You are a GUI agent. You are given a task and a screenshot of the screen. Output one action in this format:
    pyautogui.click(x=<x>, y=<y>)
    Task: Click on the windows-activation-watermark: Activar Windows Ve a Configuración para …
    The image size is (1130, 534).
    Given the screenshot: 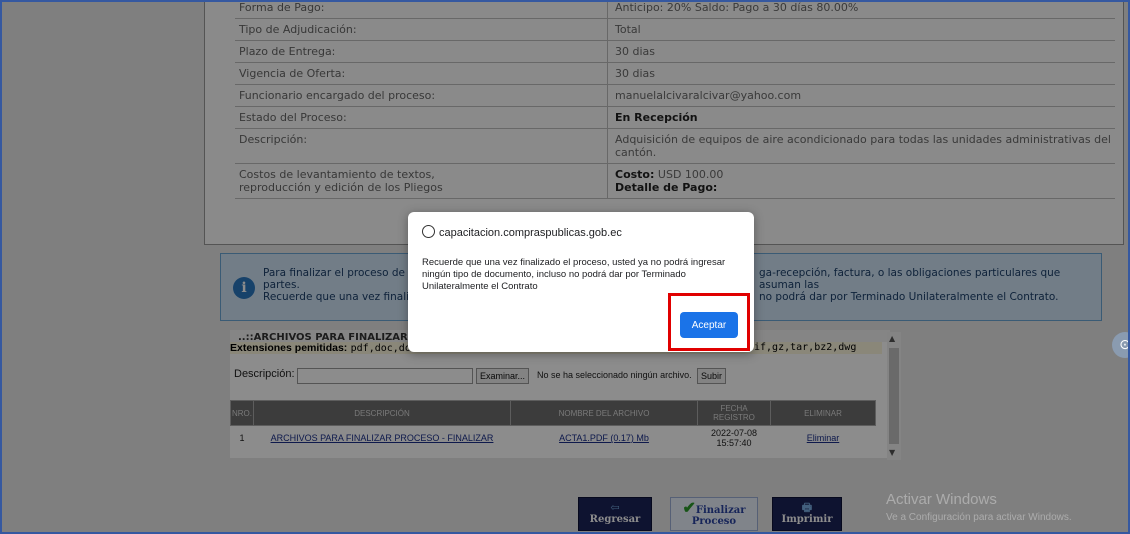 What is the action you would take?
    pyautogui.click(x=979, y=507)
    